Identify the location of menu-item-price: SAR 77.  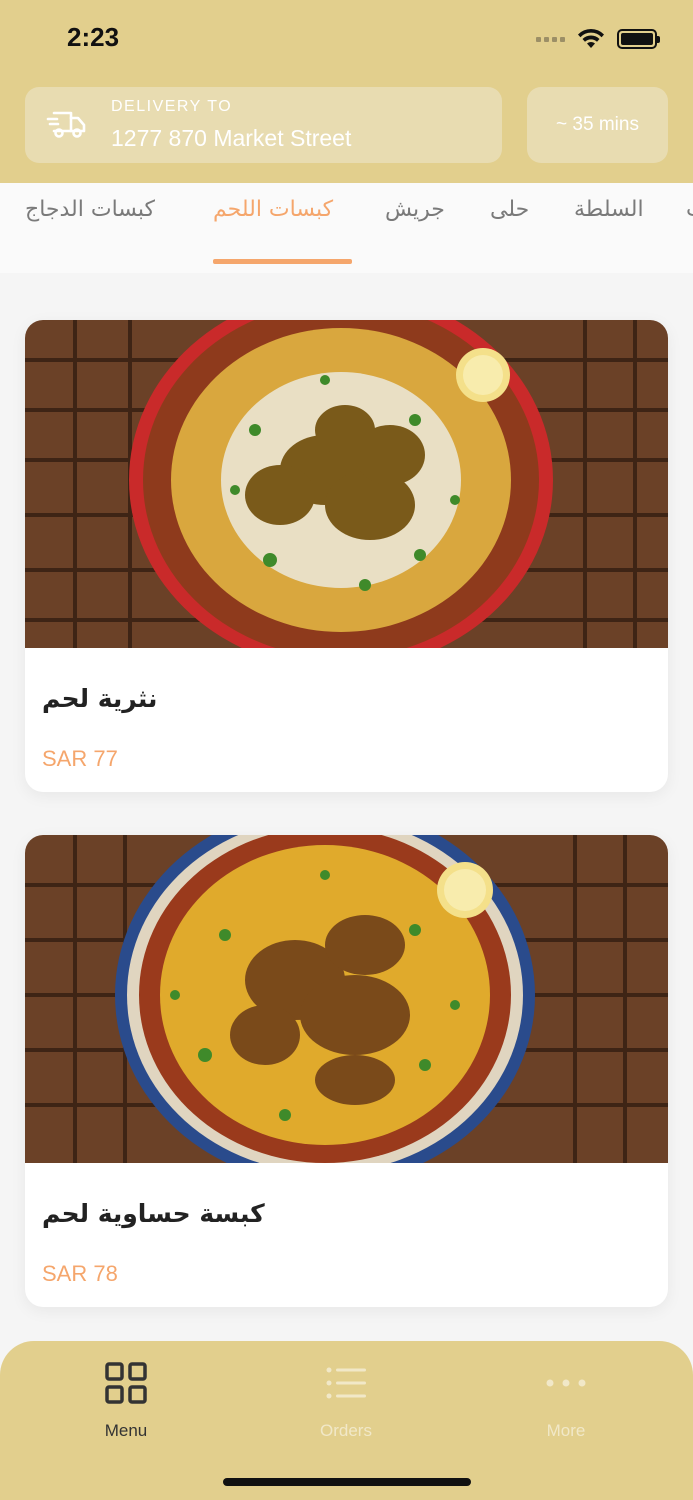
(80, 758).